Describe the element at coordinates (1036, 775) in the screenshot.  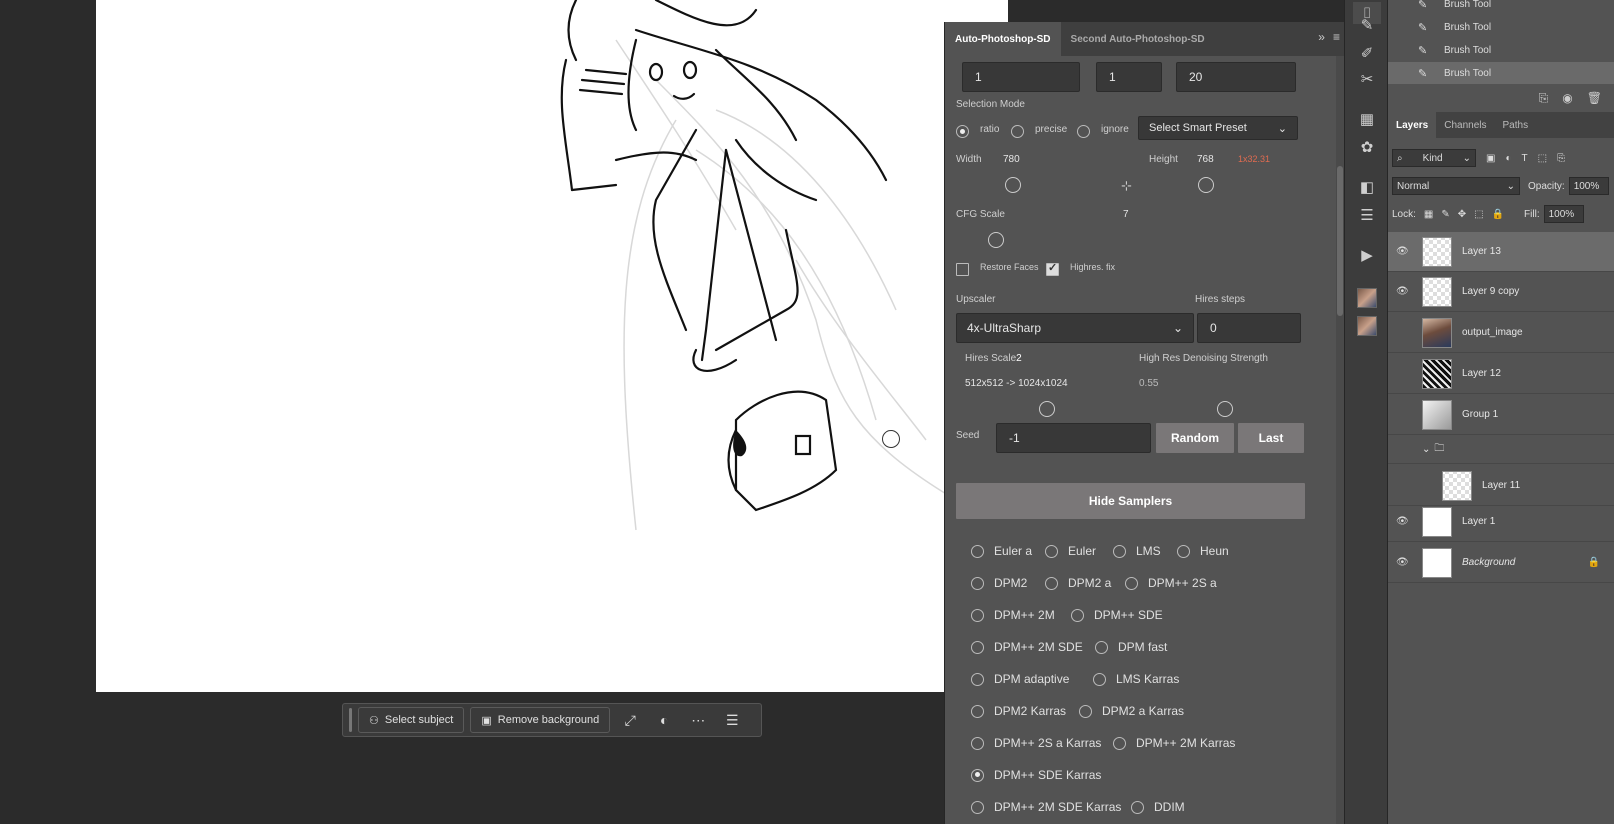
I see `sampler-option: DPM++ SDE Karras` at that location.